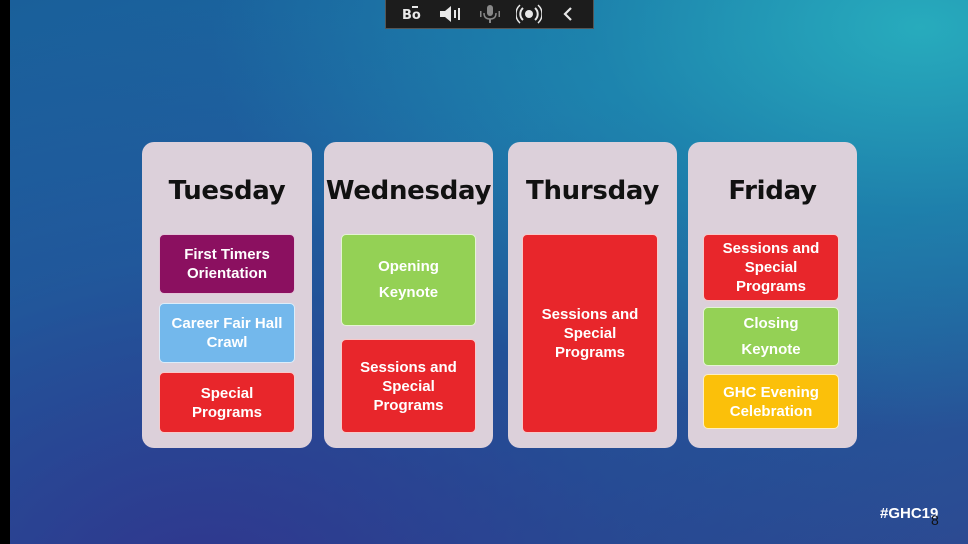 Image resolution: width=968 pixels, height=544 pixels. I want to click on slide-page-number: 8, so click(935, 520).